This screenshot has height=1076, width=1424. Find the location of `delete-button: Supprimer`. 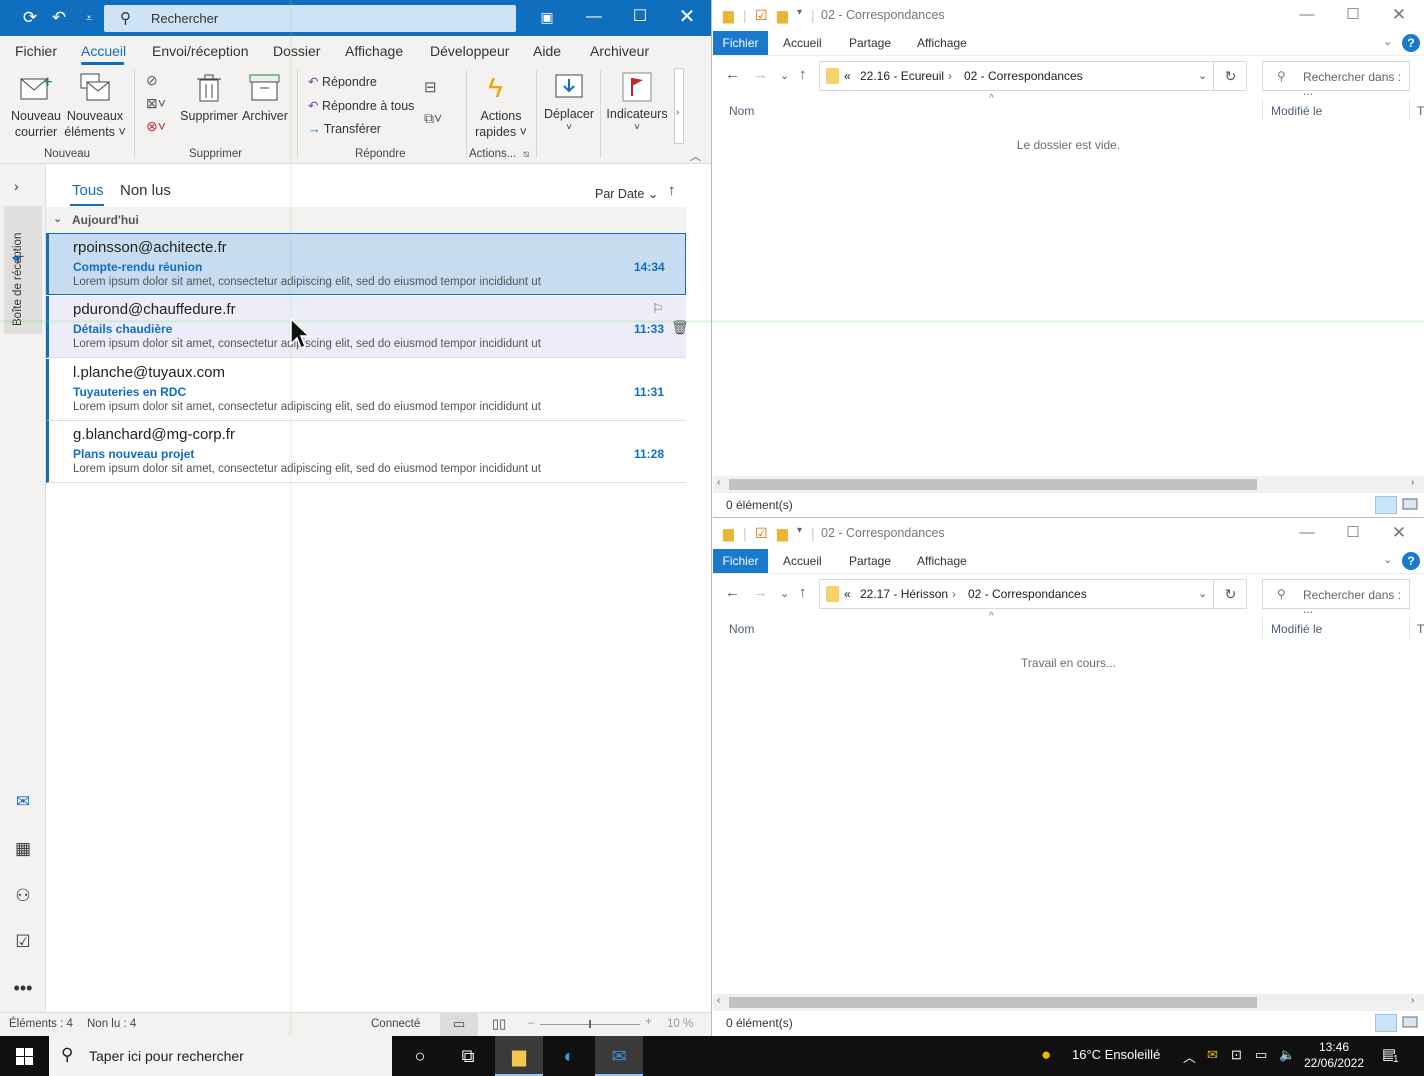

delete-button: Supprimer is located at coordinates (209, 106).